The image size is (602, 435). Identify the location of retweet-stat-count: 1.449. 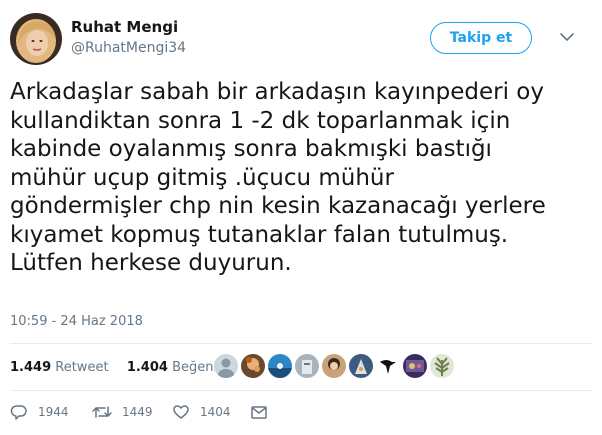
(31, 367).